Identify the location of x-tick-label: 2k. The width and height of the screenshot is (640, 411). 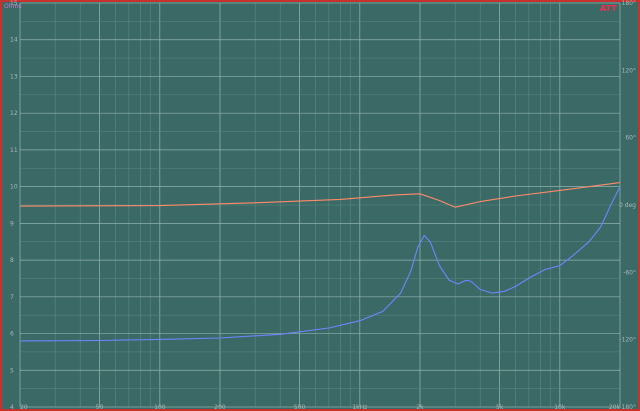
(420, 407).